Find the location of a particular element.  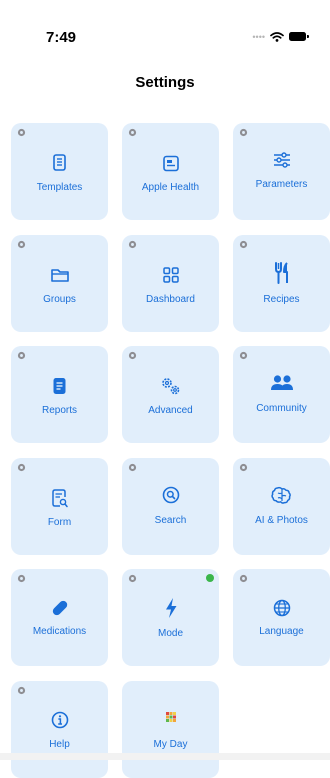

health-card-icon is located at coordinates (170, 163).